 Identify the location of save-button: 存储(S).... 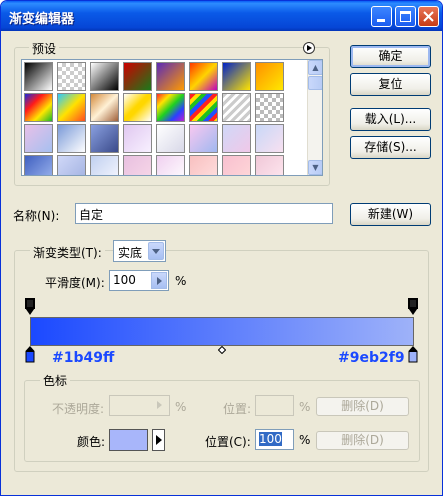
(390, 147).